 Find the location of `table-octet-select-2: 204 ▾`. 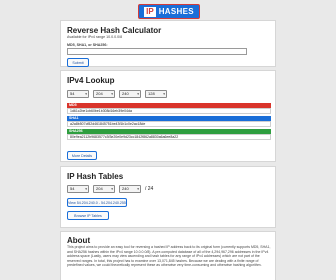

table-octet-select-2: 204 ▾ is located at coordinates (104, 189).